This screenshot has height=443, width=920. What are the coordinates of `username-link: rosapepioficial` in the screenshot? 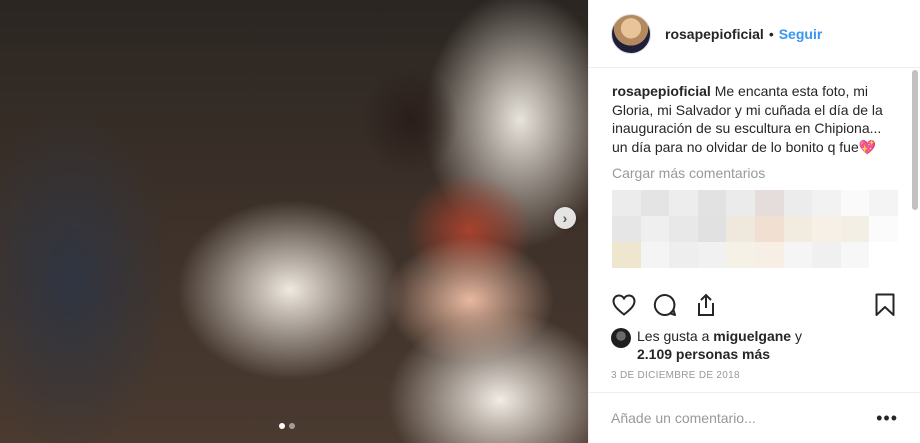 It's located at (714, 34).